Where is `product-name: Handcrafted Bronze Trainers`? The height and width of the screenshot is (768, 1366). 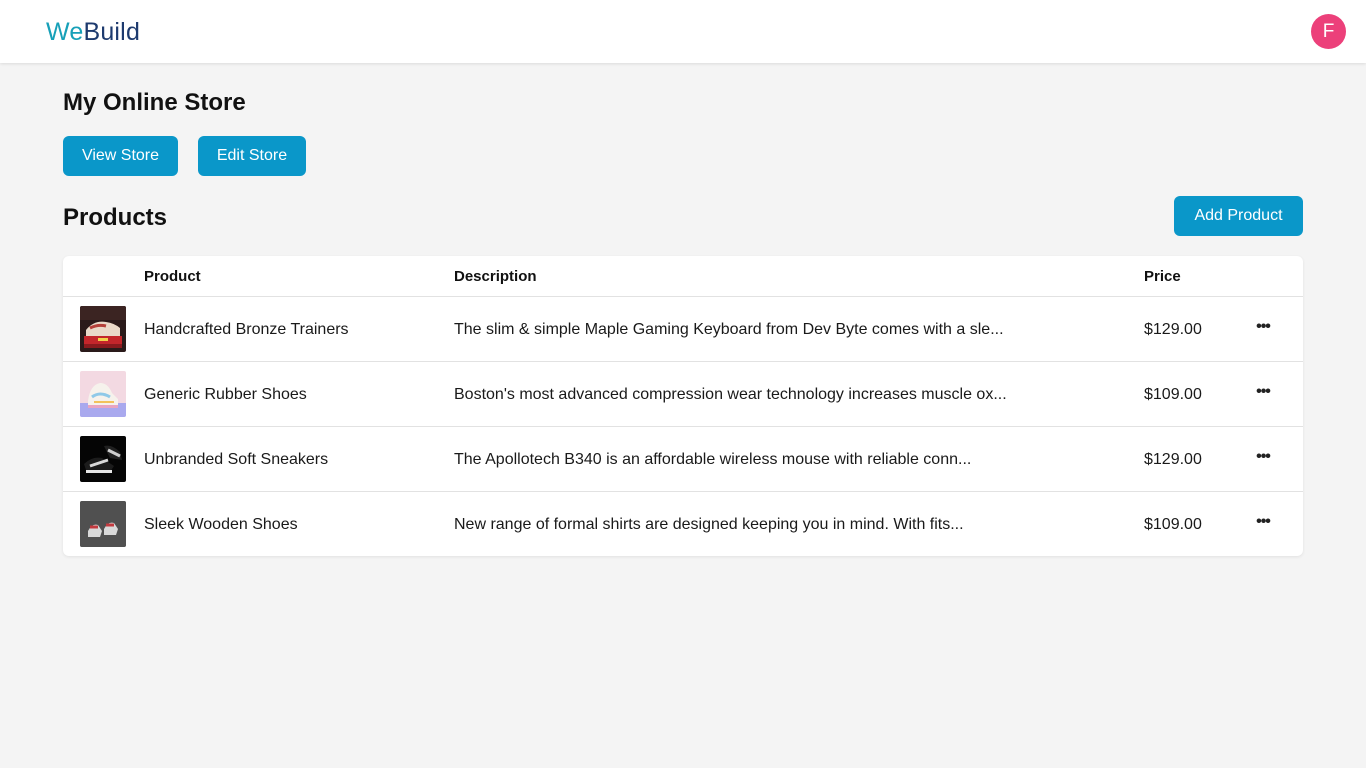
product-name: Handcrafted Bronze Trainers is located at coordinates (246, 329).